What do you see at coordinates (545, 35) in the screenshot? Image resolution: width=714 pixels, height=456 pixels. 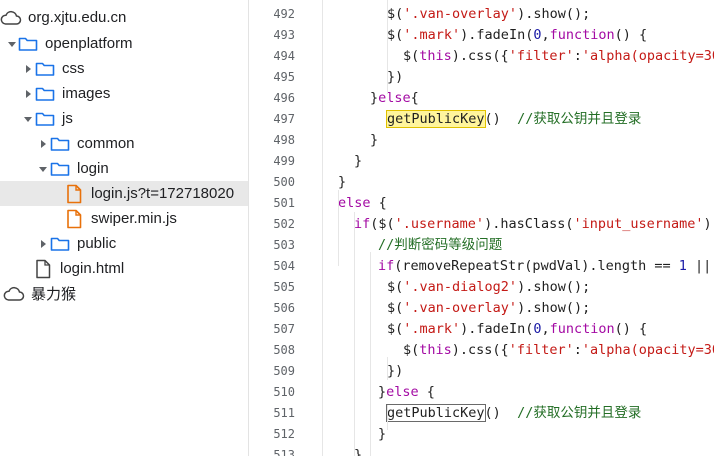 I see `code-token: ,` at bounding box center [545, 35].